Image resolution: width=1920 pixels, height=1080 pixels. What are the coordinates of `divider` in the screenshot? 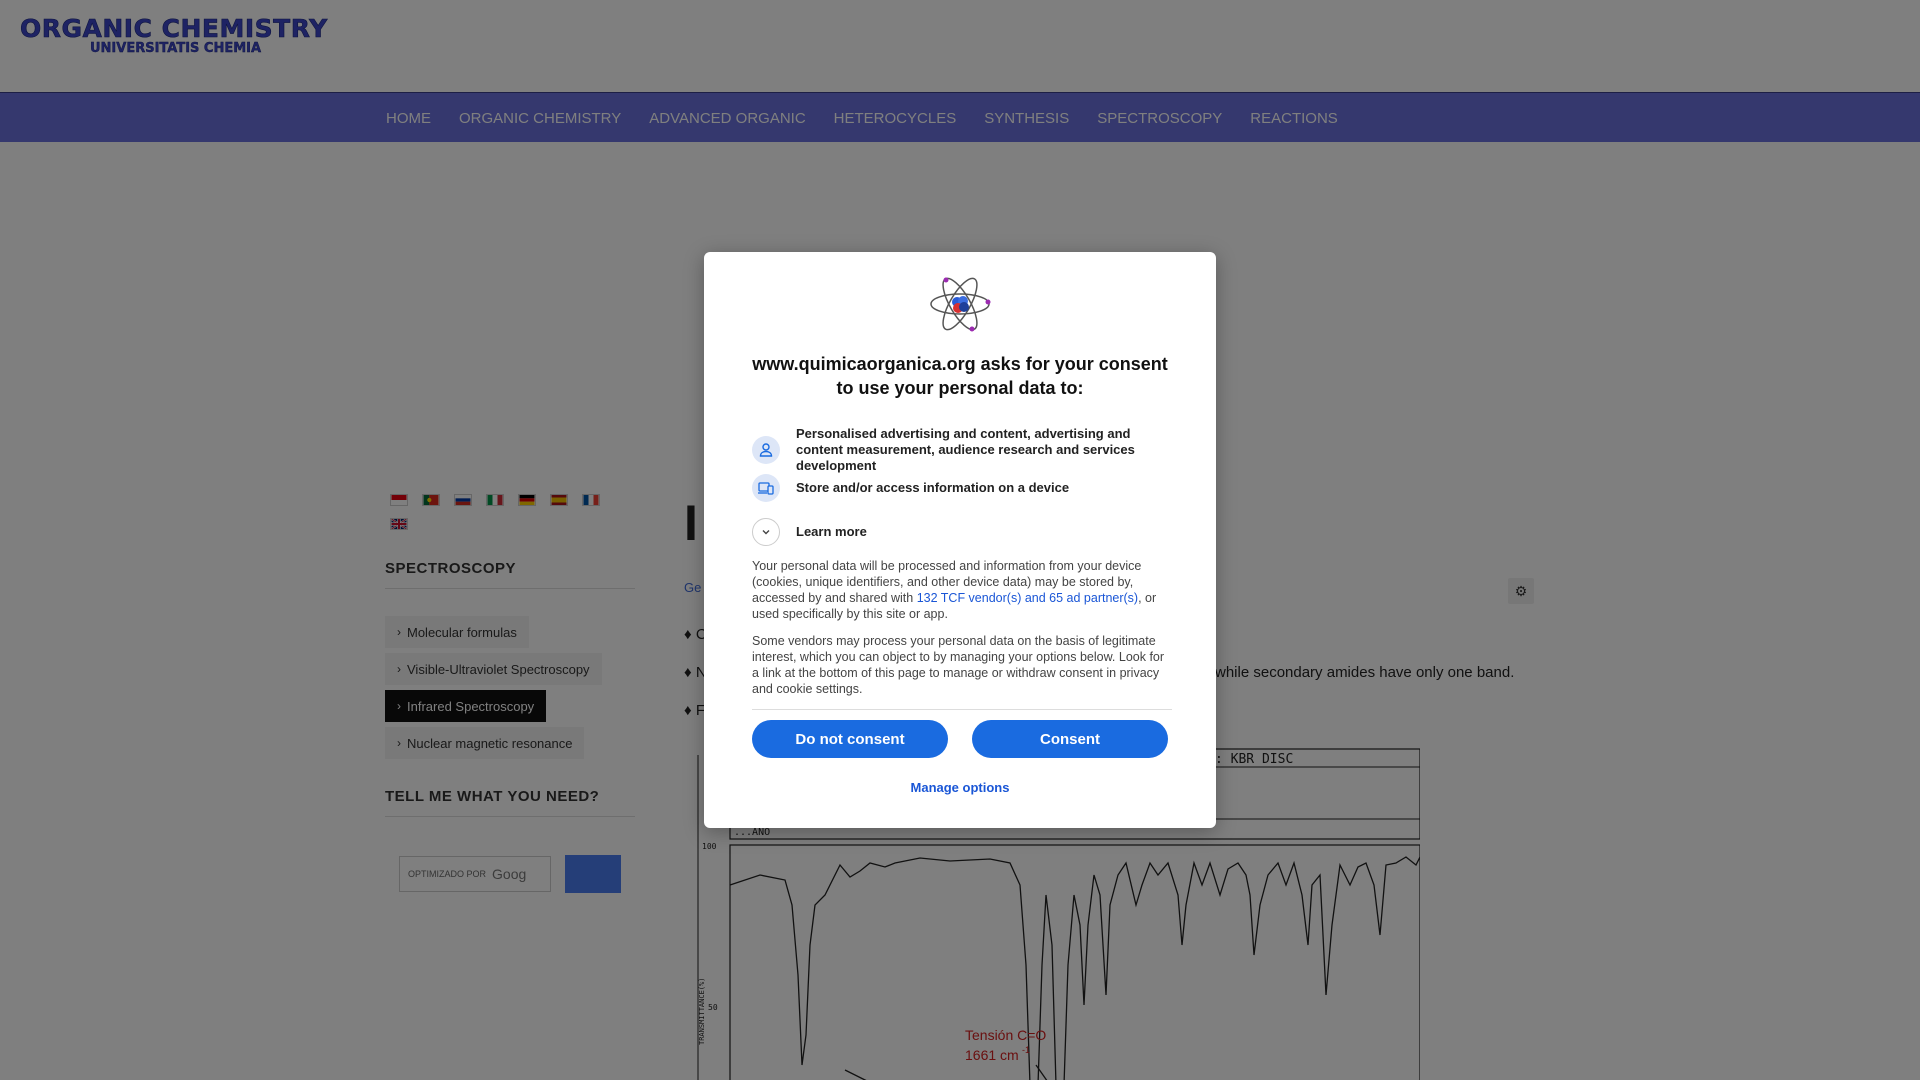 It's located at (962, 709).